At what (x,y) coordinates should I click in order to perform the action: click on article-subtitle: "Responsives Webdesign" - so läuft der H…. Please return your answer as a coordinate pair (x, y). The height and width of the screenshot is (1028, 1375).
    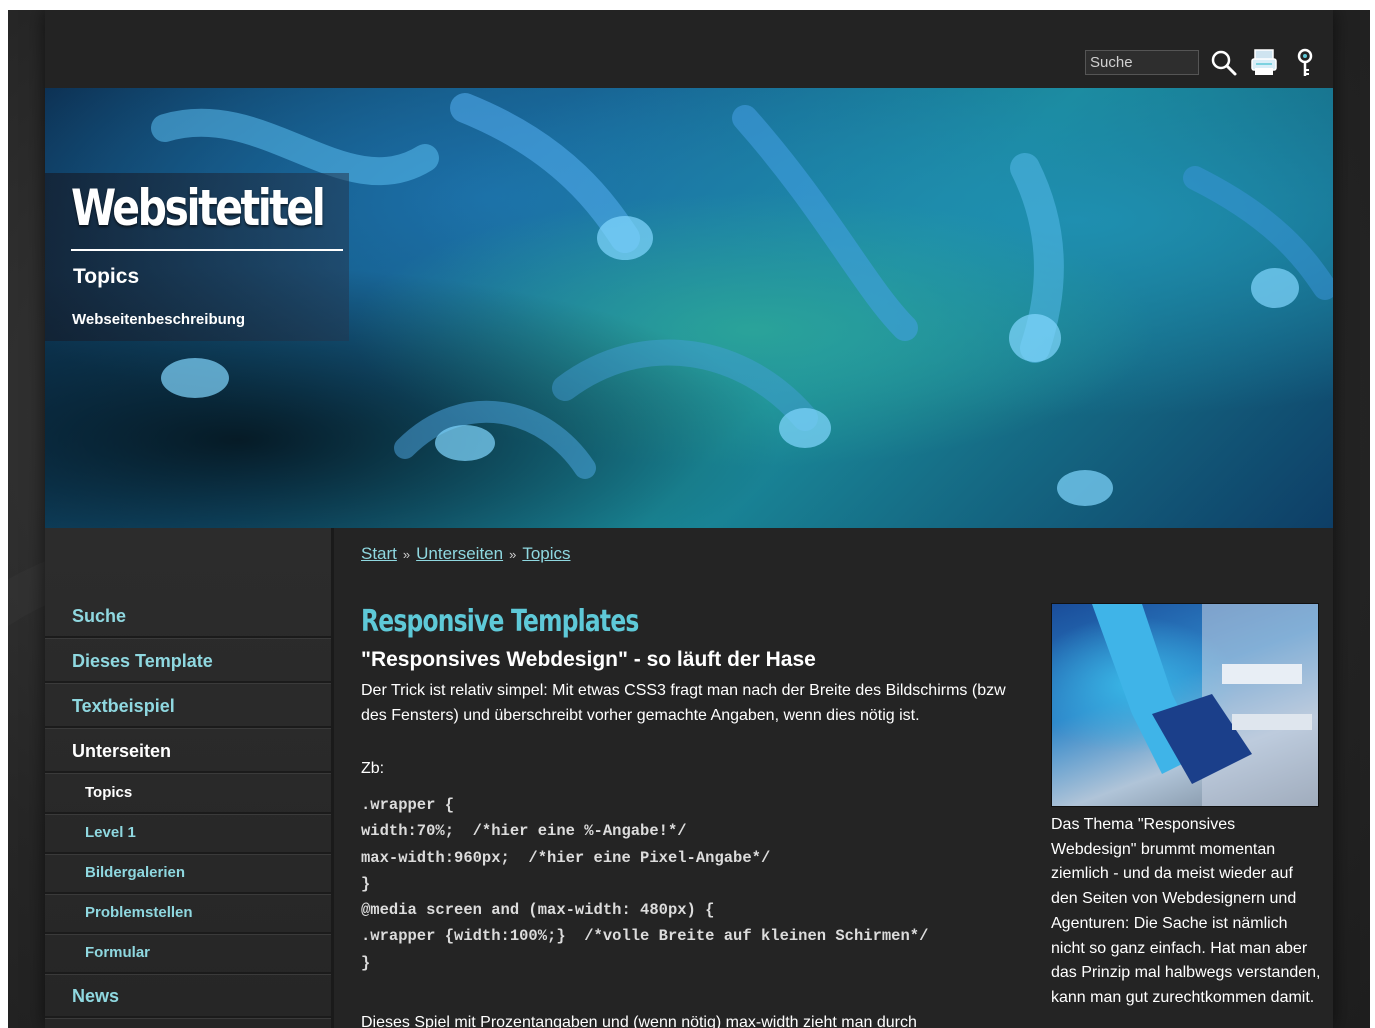
    Looking at the image, I should click on (588, 659).